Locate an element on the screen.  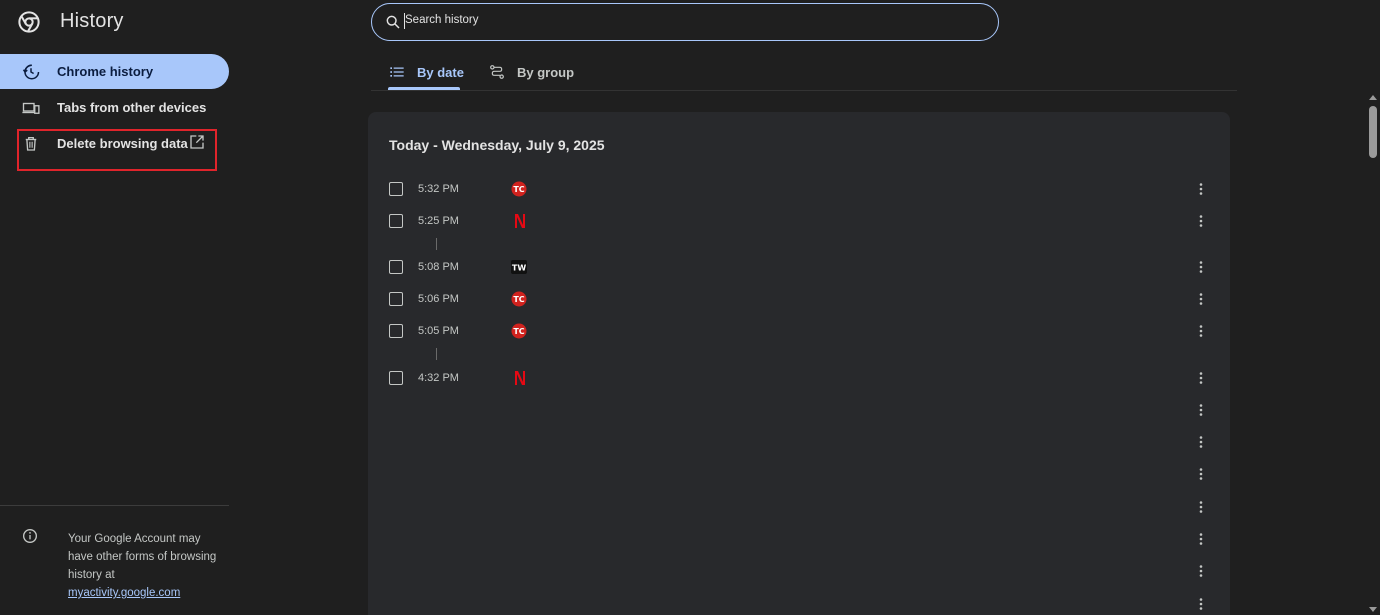
sidebar-item-chrome-history: Chrome history is located at coordinates (114, 71).